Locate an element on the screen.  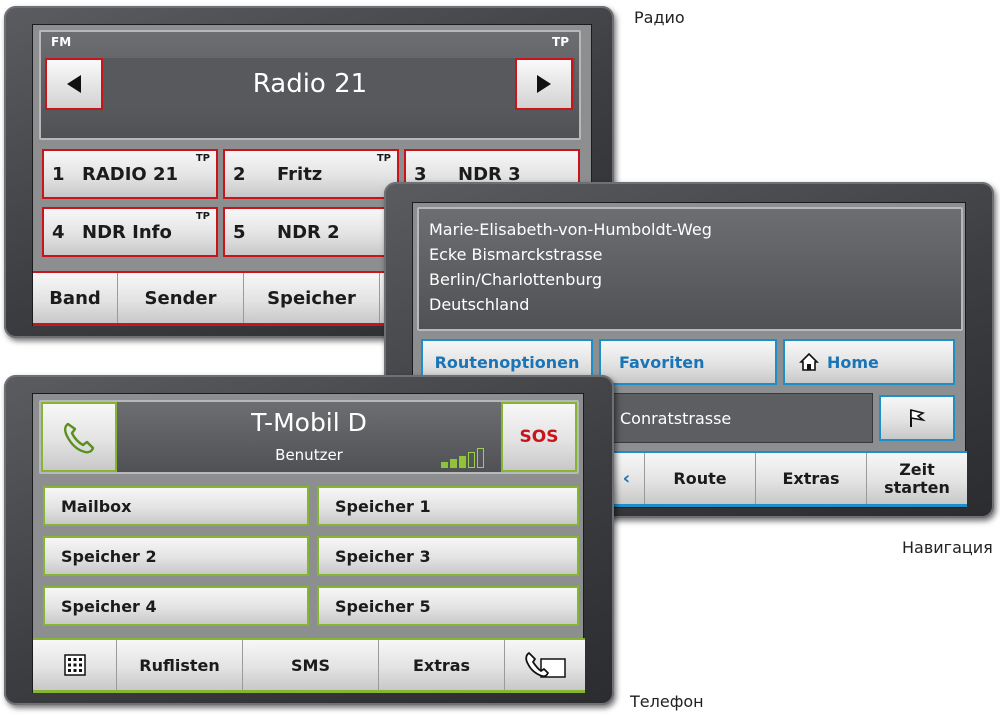
tab-speicher: Speicher is located at coordinates (312, 298).